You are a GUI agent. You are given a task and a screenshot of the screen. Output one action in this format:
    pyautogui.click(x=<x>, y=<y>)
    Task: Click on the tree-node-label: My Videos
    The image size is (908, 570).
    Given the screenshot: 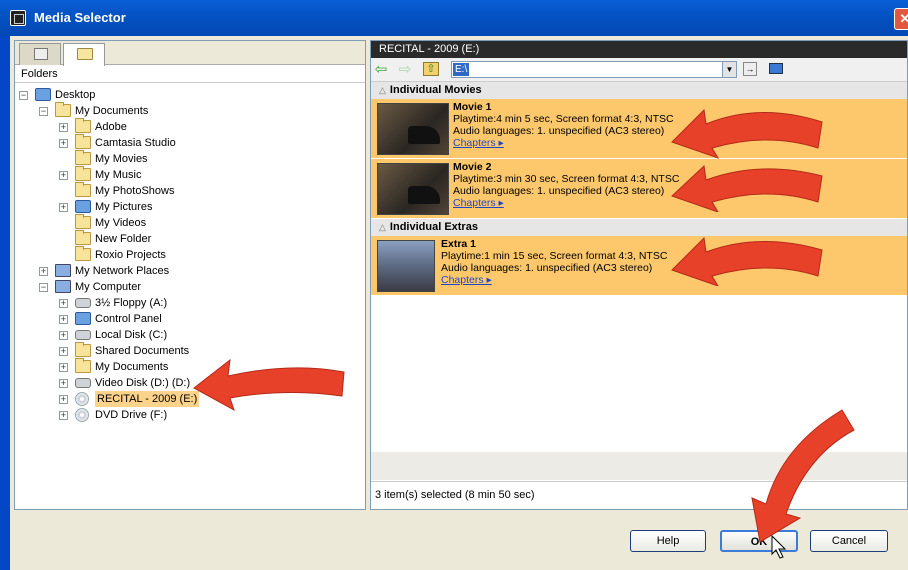 What is the action you would take?
    pyautogui.click(x=121, y=223)
    